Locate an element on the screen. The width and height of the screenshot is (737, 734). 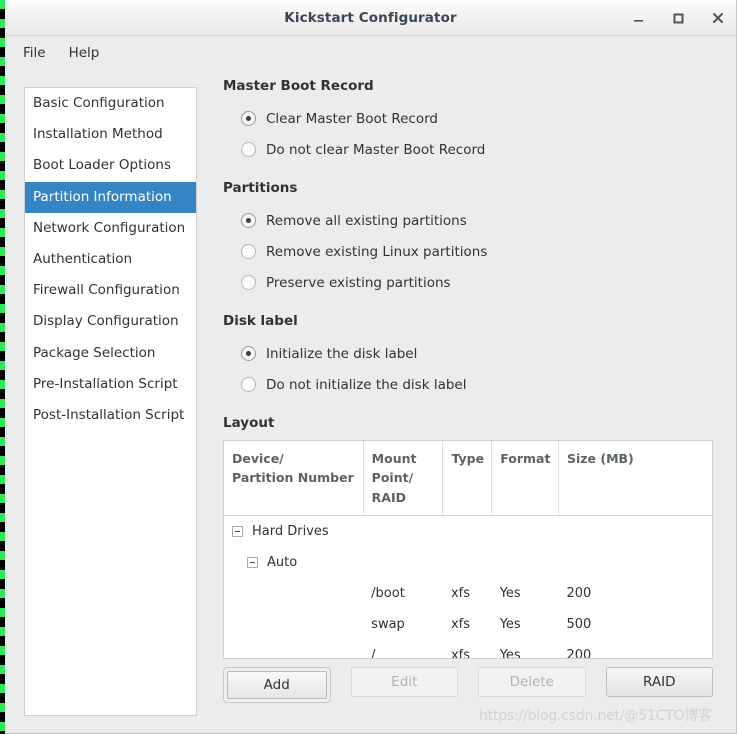
add-button-label: Add is located at coordinates (277, 685).